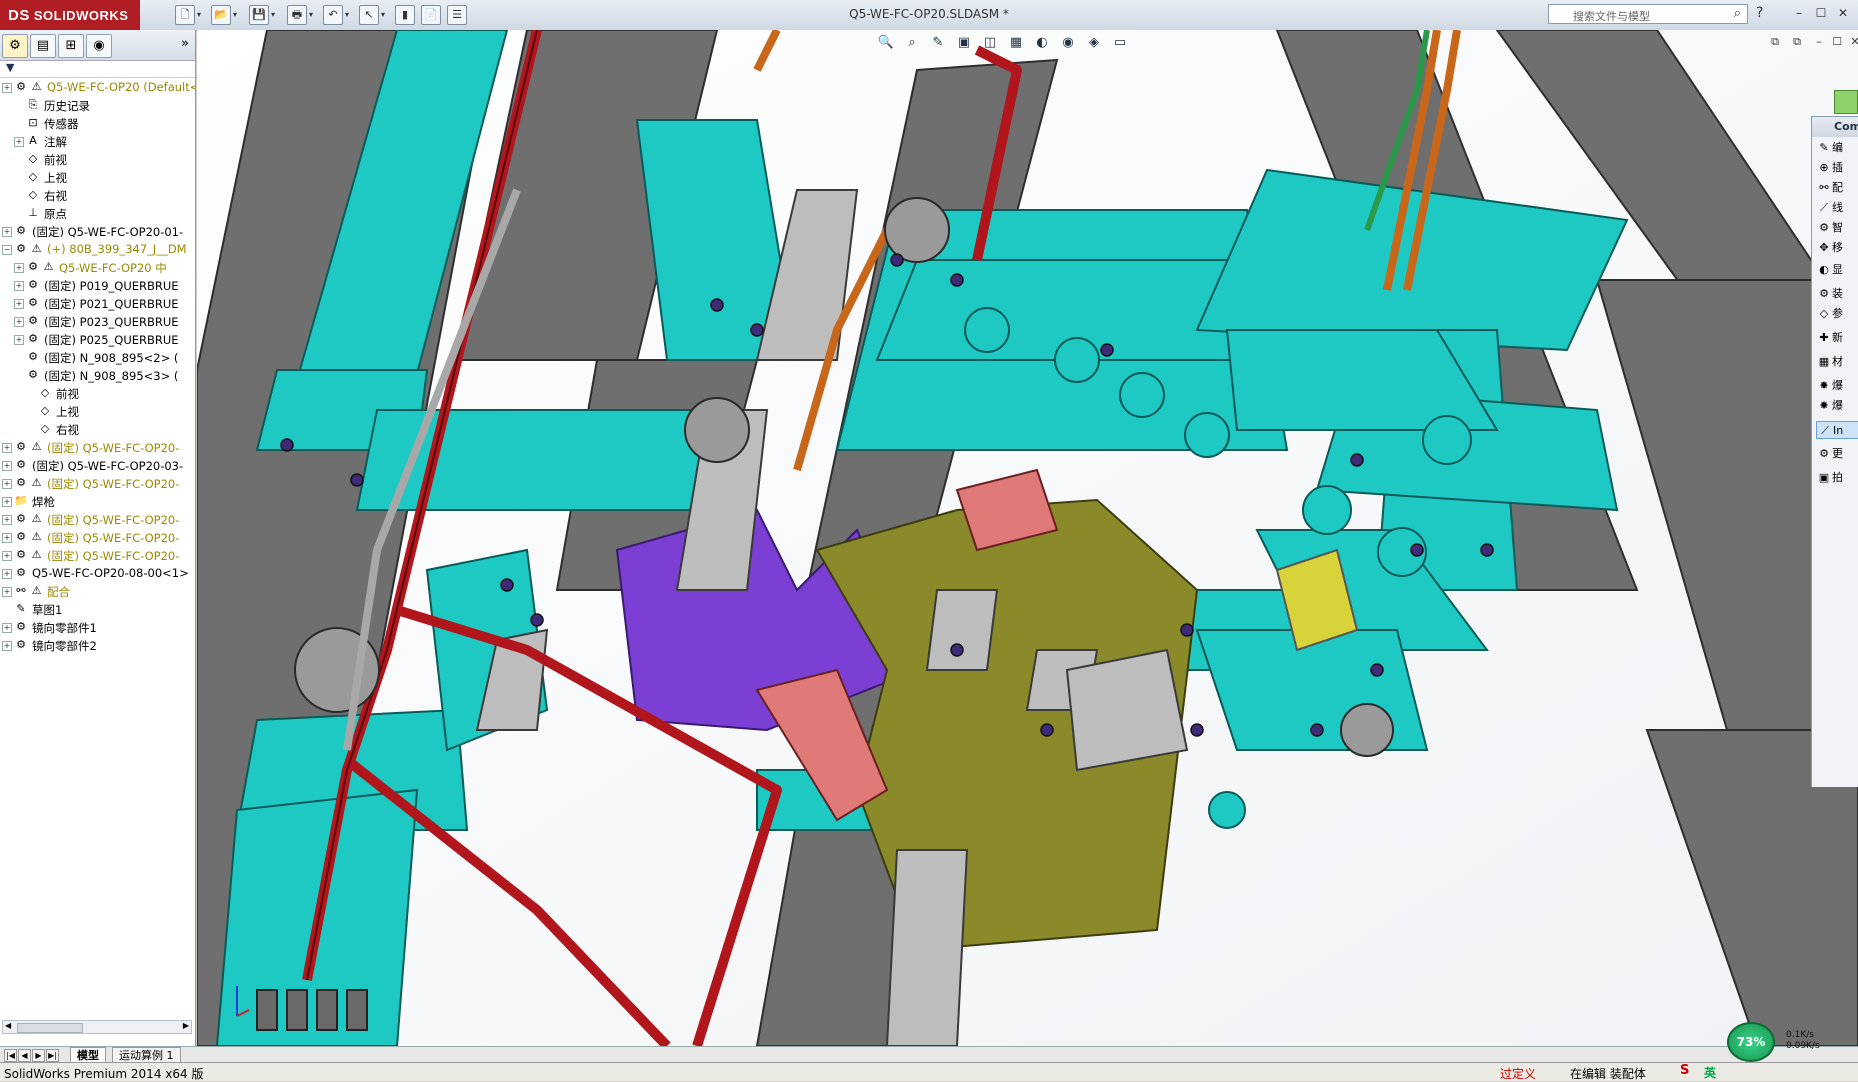  I want to click on task-pane-item: ⚙ 装, so click(1837, 294).